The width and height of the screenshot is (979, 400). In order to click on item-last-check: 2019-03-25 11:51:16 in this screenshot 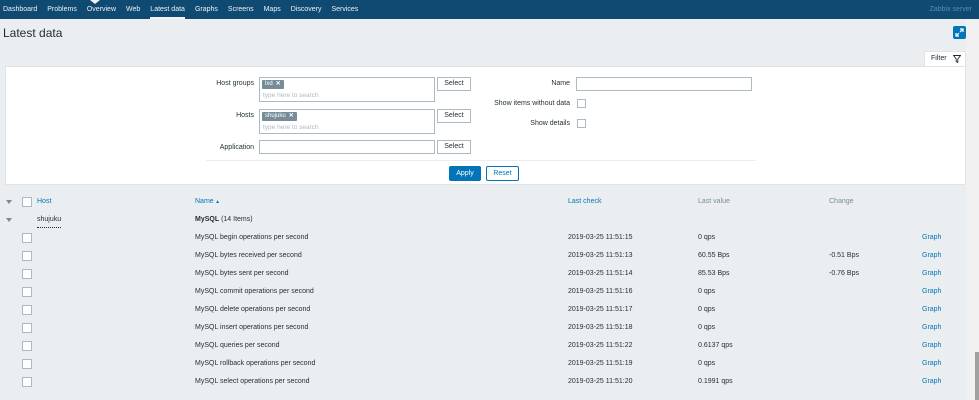, I will do `click(600, 291)`.